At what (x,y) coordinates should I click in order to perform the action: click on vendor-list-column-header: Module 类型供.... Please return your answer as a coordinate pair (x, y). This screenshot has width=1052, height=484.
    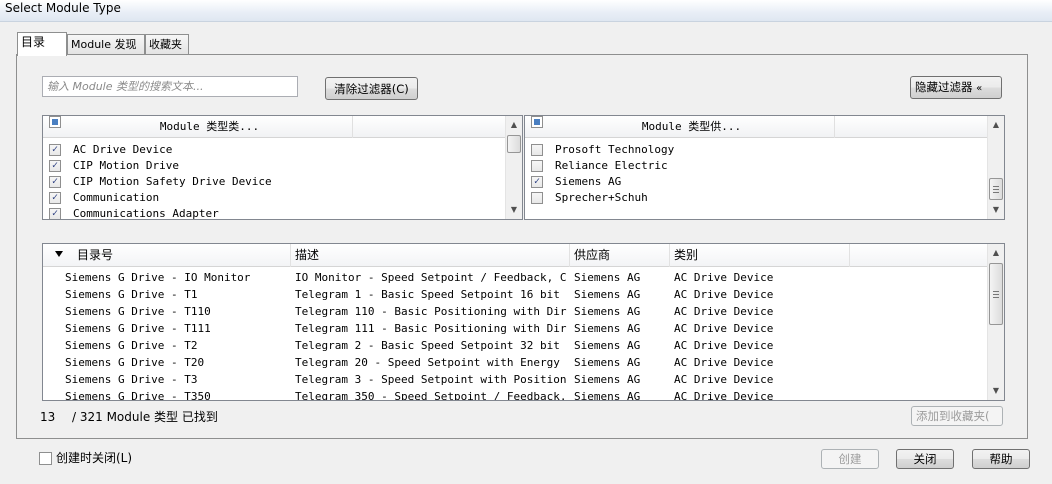
    Looking at the image, I should click on (692, 127).